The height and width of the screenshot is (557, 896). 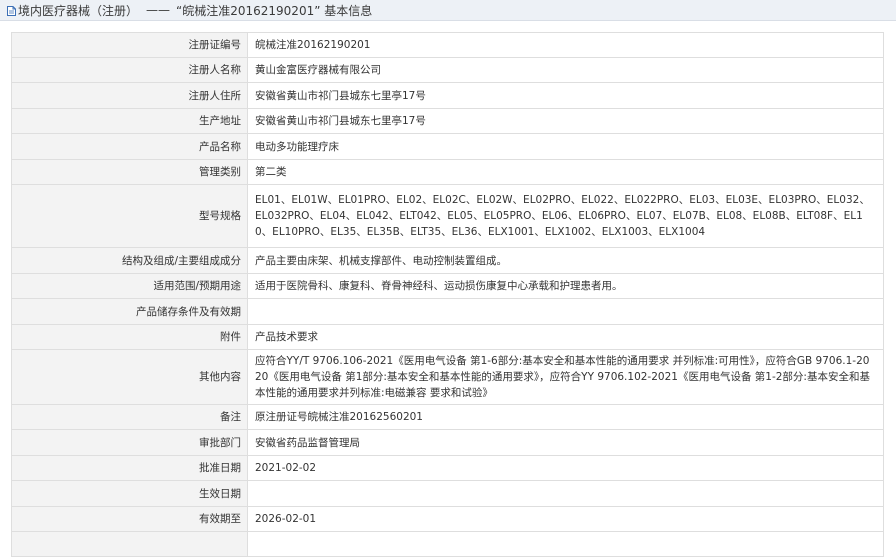 I want to click on row-value: 2021-02-02, so click(x=565, y=468).